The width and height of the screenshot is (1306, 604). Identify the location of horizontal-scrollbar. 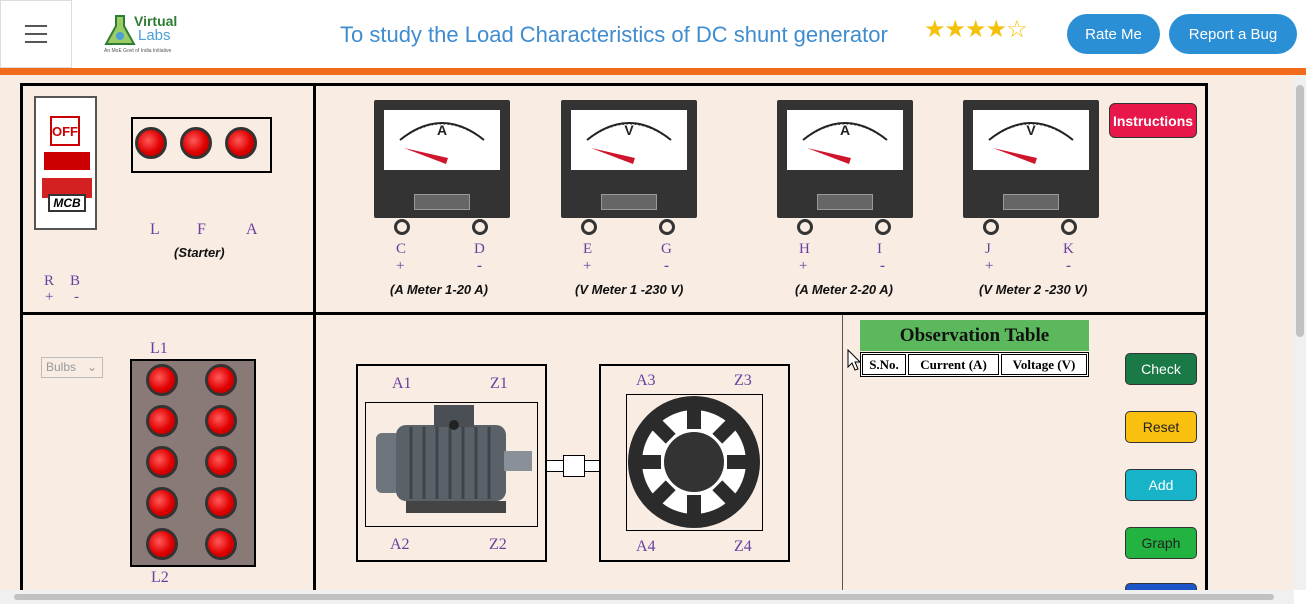
(647, 597).